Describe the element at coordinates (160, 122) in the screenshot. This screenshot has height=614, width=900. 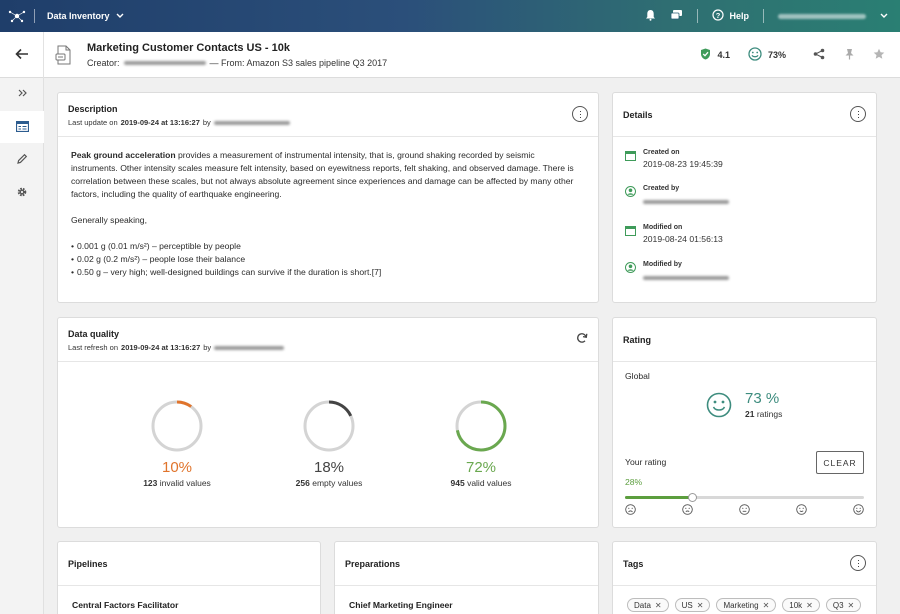
I see `last-update-date: 2019-09-24 at 13:16:27` at that location.